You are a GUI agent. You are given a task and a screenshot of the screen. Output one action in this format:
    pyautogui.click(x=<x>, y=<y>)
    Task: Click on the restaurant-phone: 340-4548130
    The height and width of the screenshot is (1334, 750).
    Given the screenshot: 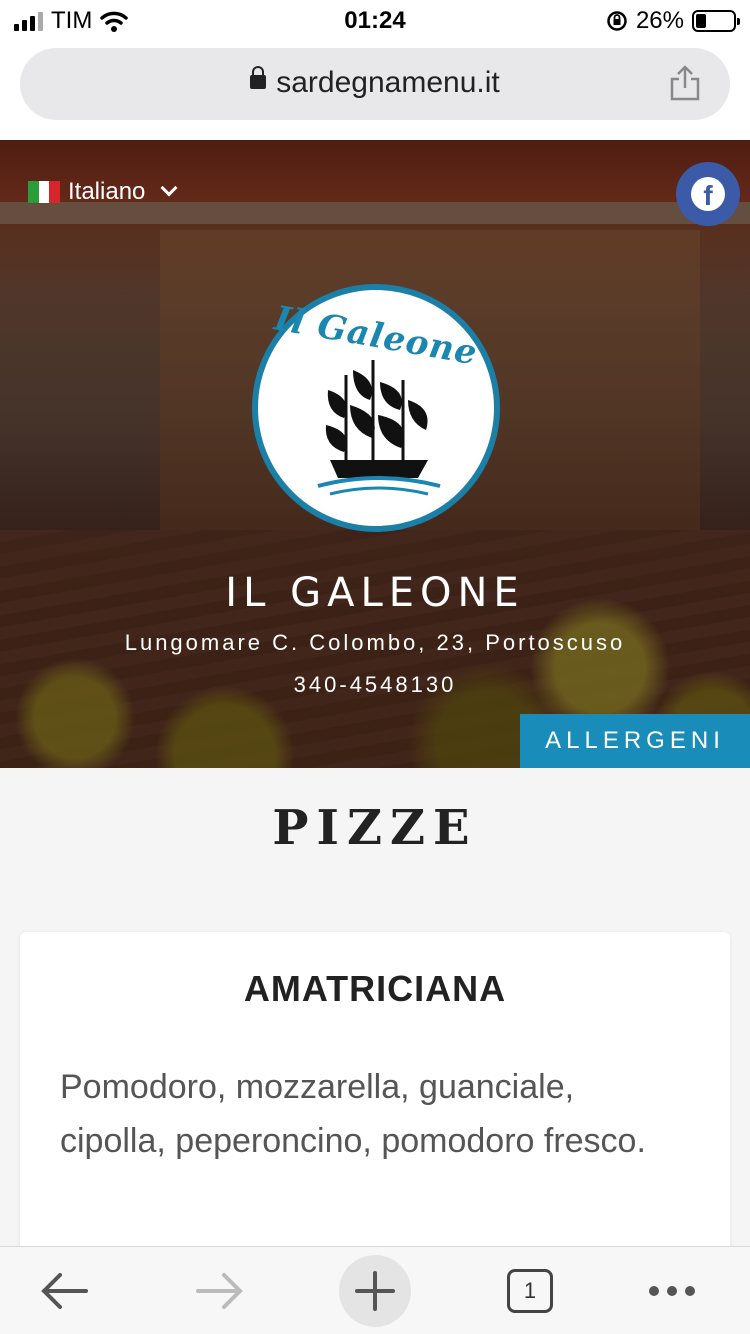 What is the action you would take?
    pyautogui.click(x=375, y=685)
    